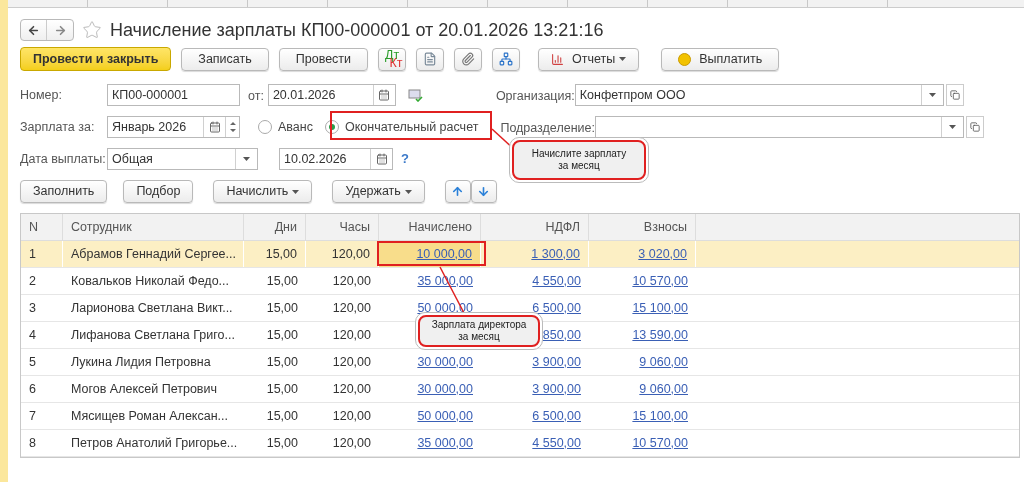 The image size is (1024, 482). I want to click on coin-icon, so click(685, 59).